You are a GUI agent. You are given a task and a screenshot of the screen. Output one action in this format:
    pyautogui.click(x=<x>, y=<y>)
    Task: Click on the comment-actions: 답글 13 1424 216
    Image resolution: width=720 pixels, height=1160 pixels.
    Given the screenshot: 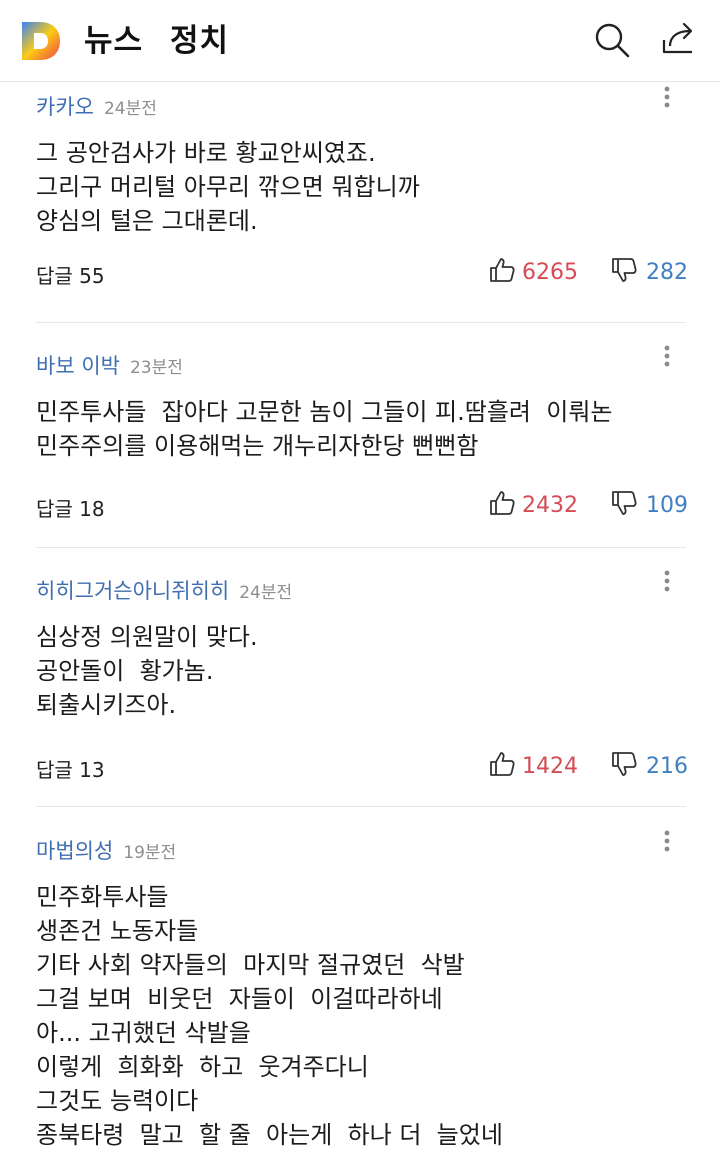 What is the action you would take?
    pyautogui.click(x=362, y=767)
    